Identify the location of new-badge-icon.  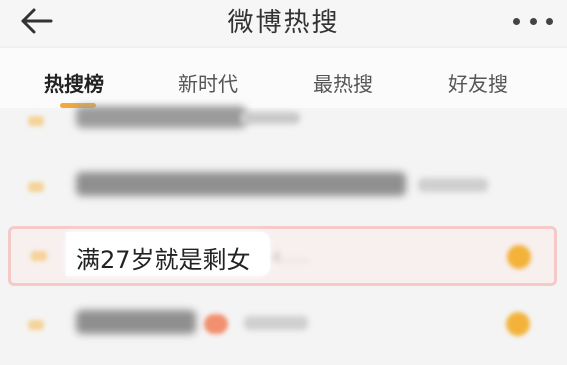
(216, 324).